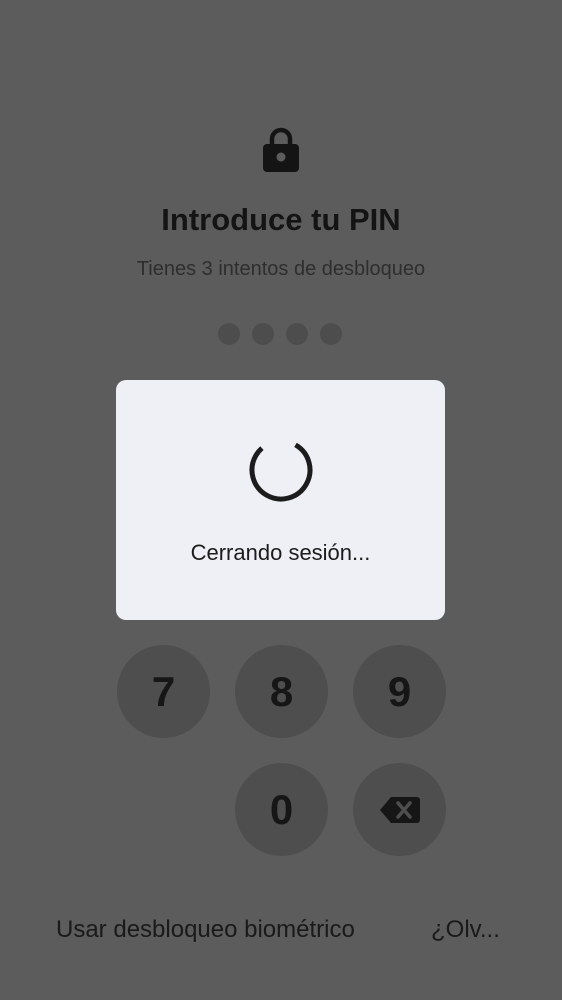 The image size is (562, 1000). What do you see at coordinates (163, 691) in the screenshot?
I see `key-7: 7` at bounding box center [163, 691].